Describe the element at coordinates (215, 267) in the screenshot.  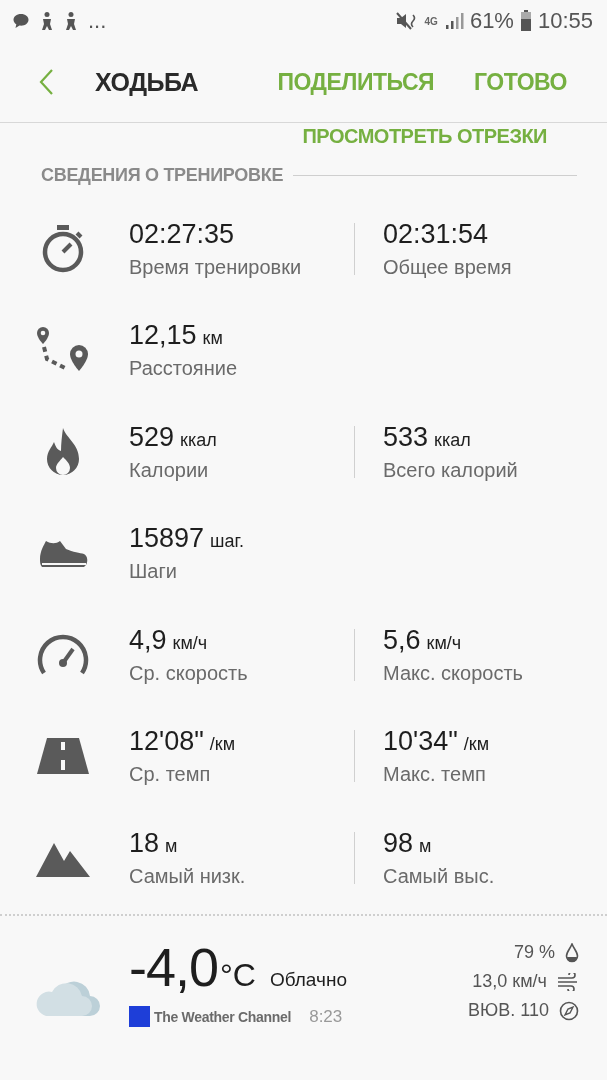
I see `stat-label: Время тренировки` at that location.